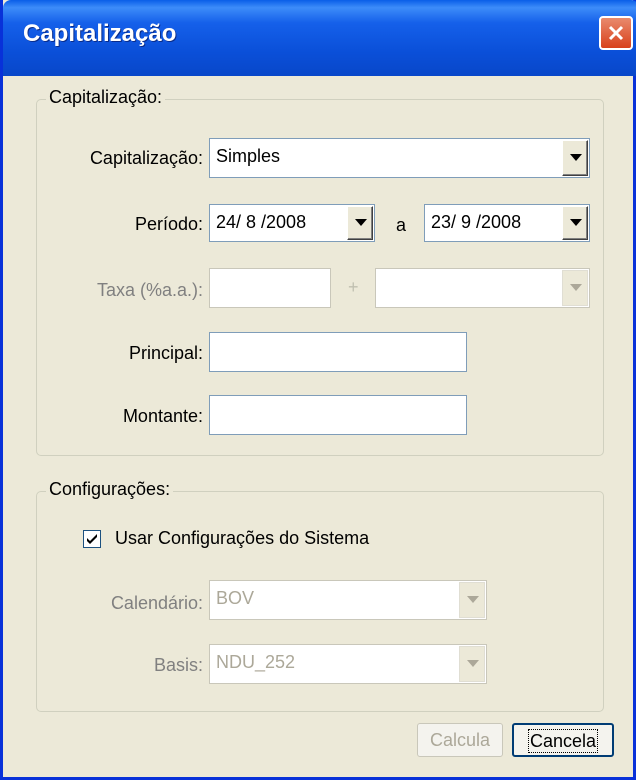  Describe the element at coordinates (348, 664) in the screenshot. I see `basis-select: NDU_252` at that location.